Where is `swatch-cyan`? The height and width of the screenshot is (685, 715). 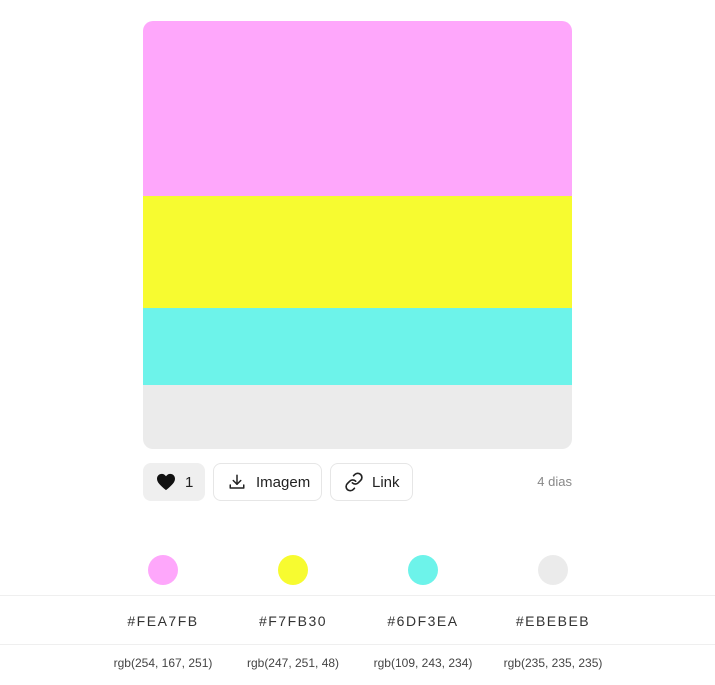 swatch-cyan is located at coordinates (357, 346).